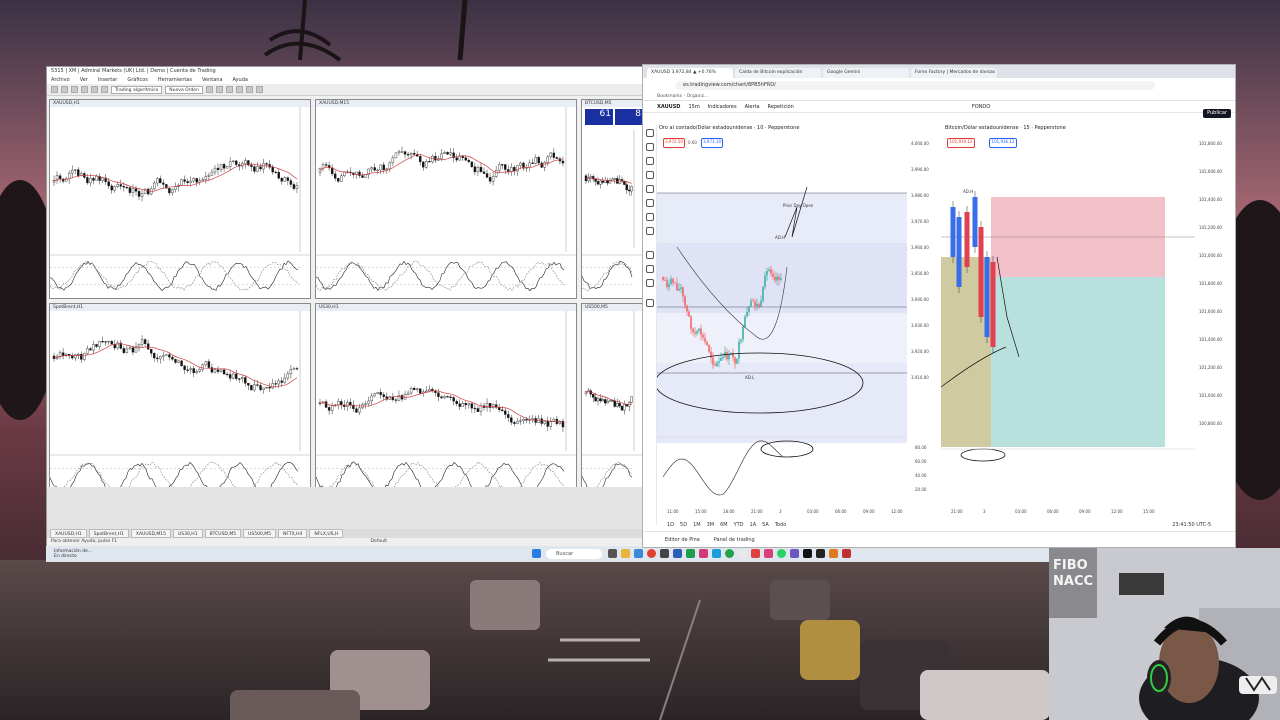 The image size is (1280, 720). I want to click on crosshair-icon, so click(650, 133).